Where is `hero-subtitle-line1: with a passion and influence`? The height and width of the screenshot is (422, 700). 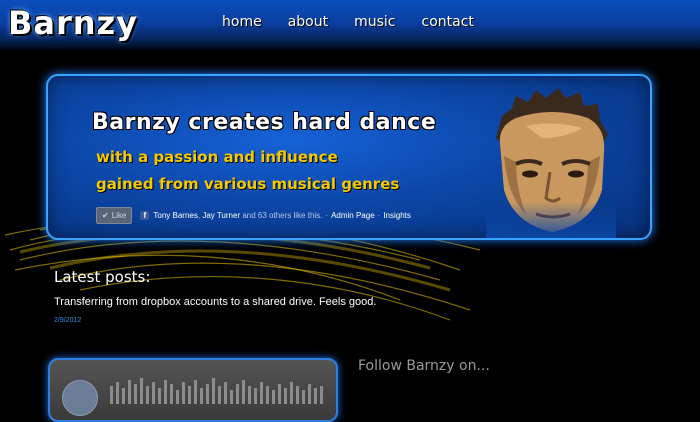 hero-subtitle-line1: with a passion and influence is located at coordinates (217, 157).